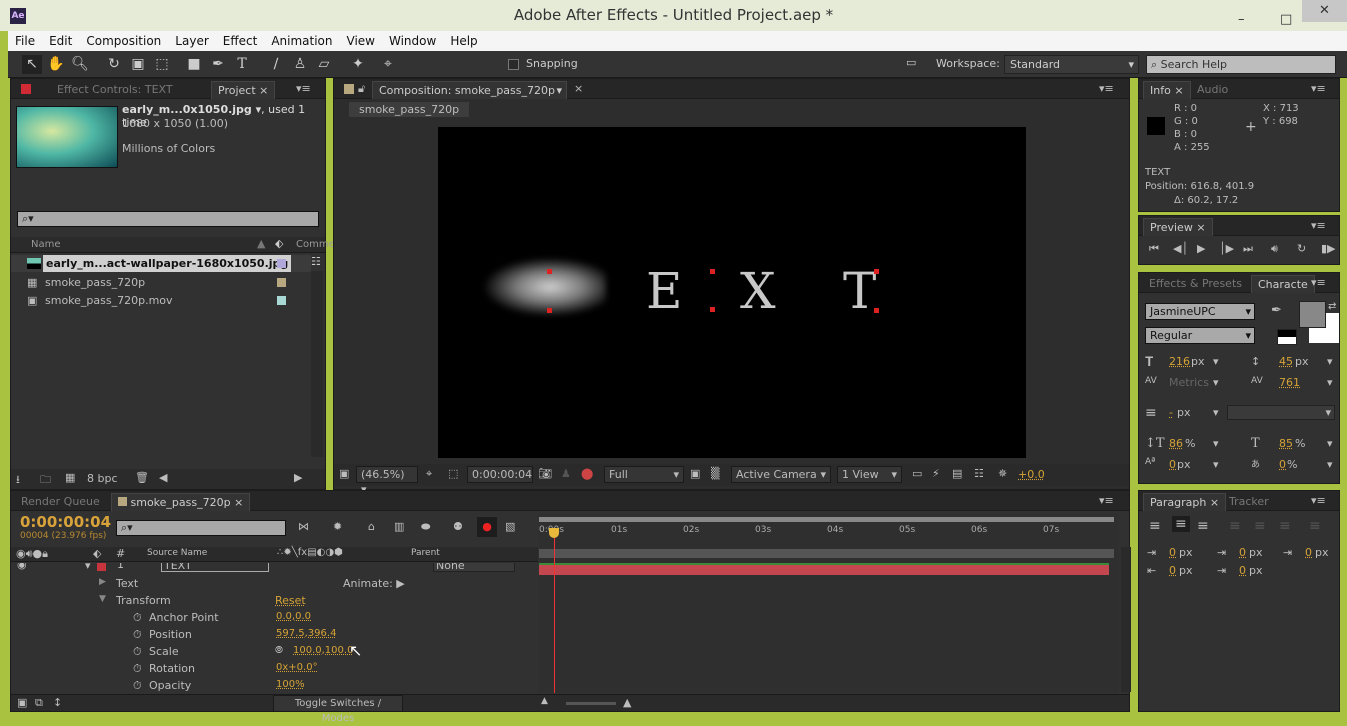 This screenshot has width=1347, height=726. I want to click on align-left-icon: ≡, so click(1155, 526).